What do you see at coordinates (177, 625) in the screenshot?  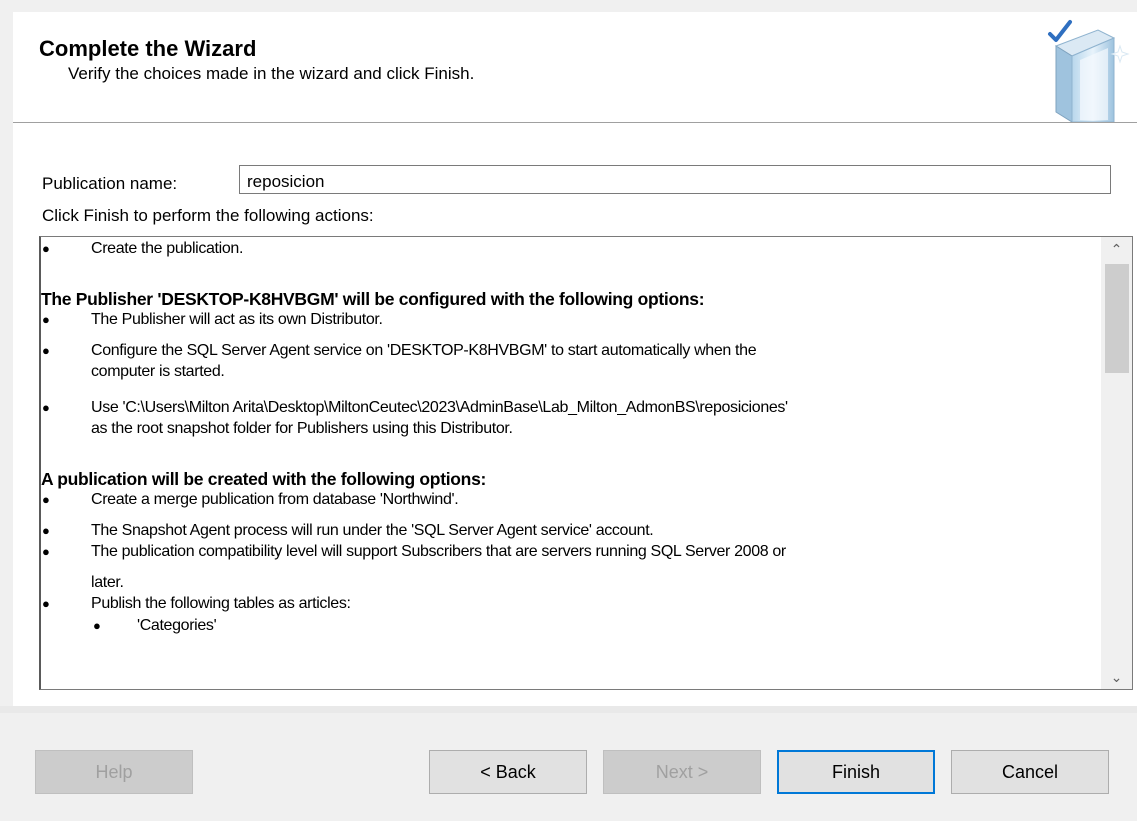 I see `action-text: 'Categories'` at bounding box center [177, 625].